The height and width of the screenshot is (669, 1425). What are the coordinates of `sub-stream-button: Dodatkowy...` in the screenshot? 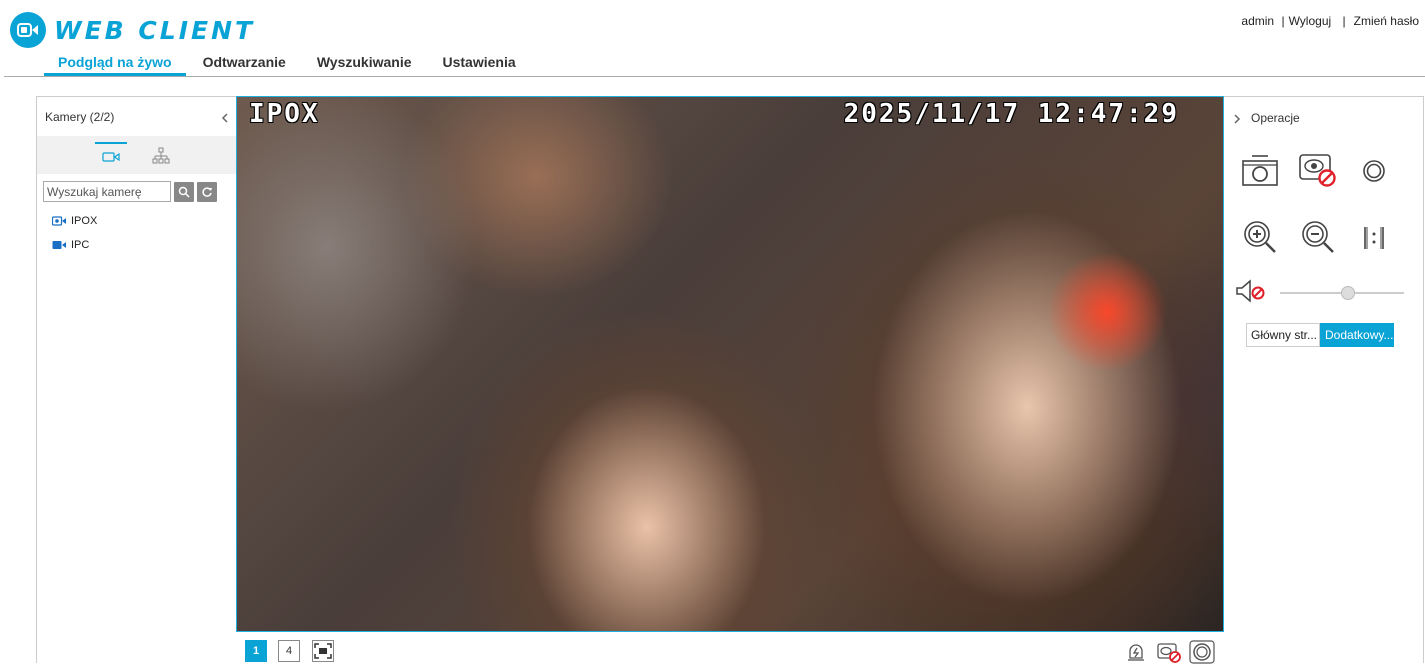 It's located at (1357, 335).